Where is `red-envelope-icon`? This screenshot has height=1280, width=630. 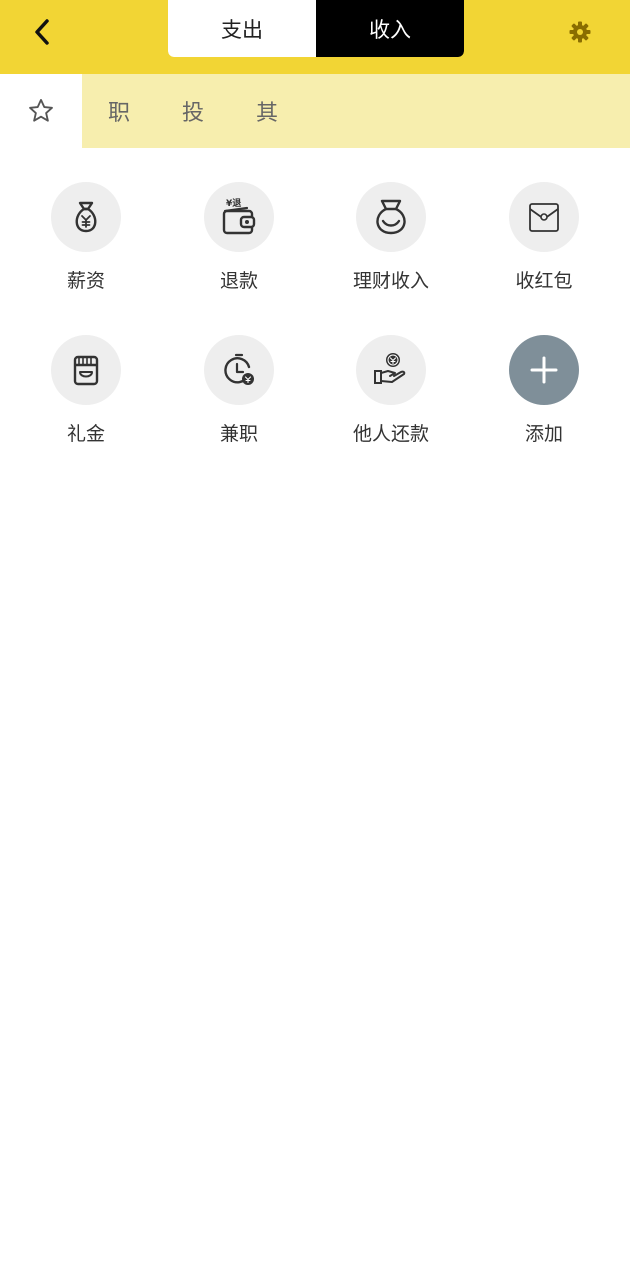 red-envelope-icon is located at coordinates (544, 217).